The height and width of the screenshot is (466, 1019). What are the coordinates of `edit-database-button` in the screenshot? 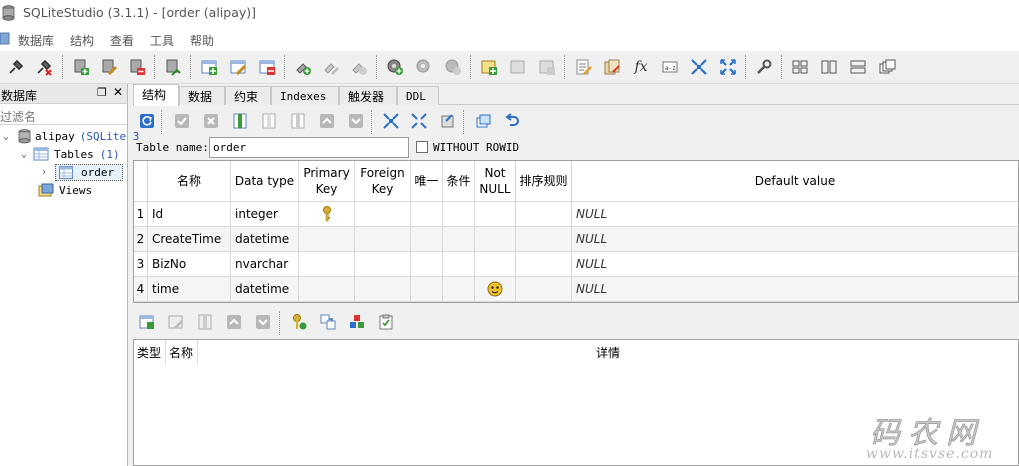 It's located at (109, 67).